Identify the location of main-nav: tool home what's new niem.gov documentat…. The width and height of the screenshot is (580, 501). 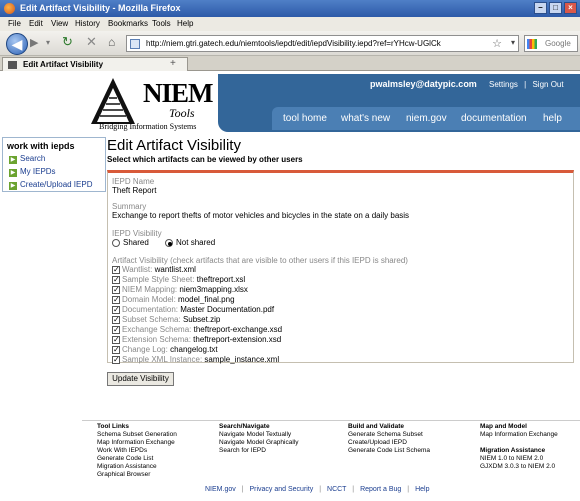
(426, 118).